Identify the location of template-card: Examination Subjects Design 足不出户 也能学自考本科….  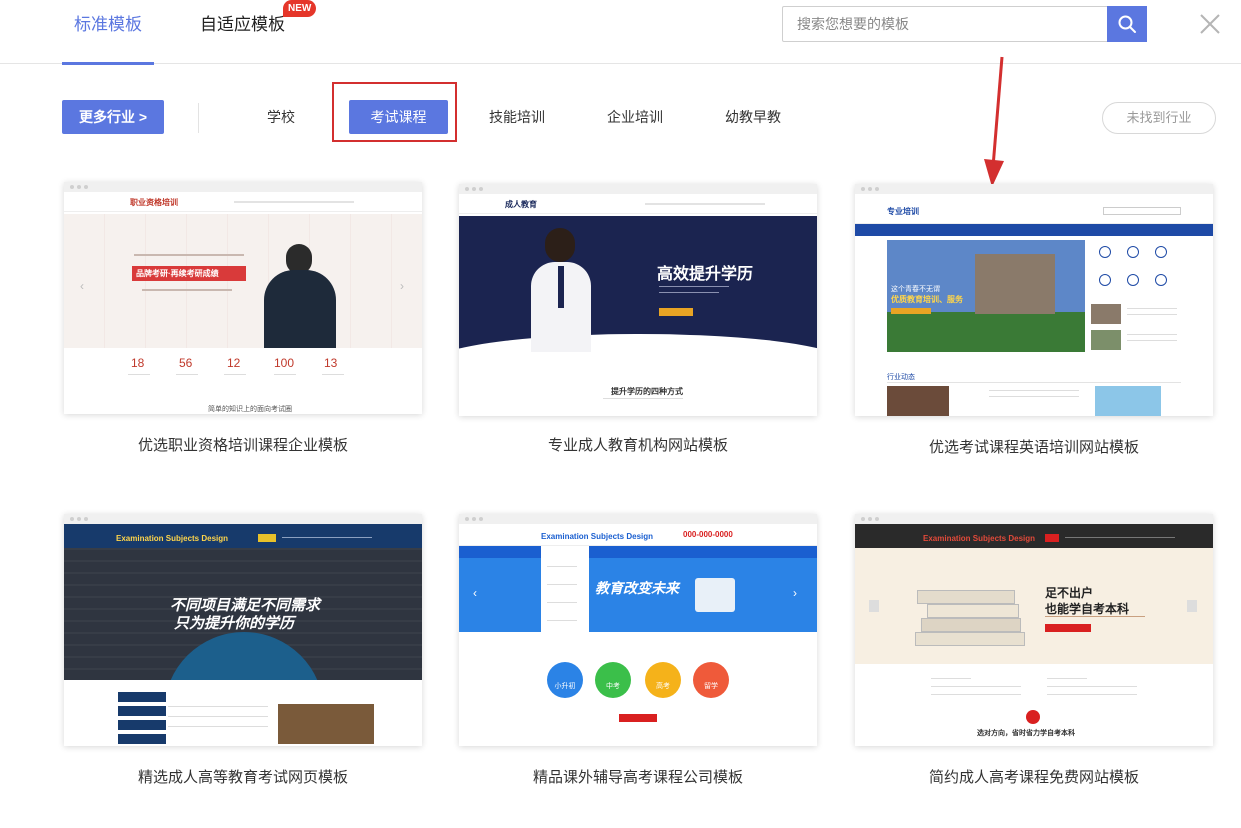
(1034, 659).